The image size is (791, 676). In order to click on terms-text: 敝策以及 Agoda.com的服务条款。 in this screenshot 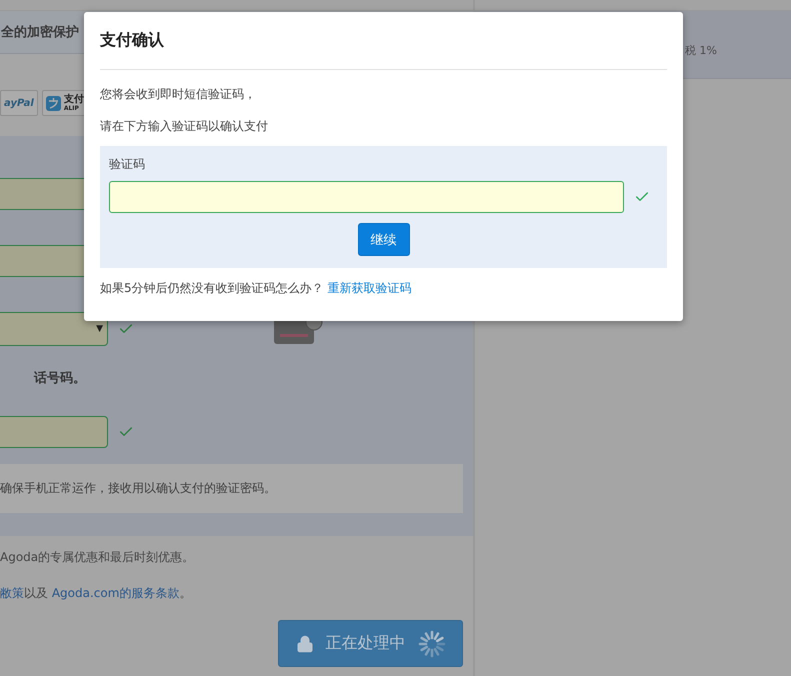, I will do `click(96, 593)`.